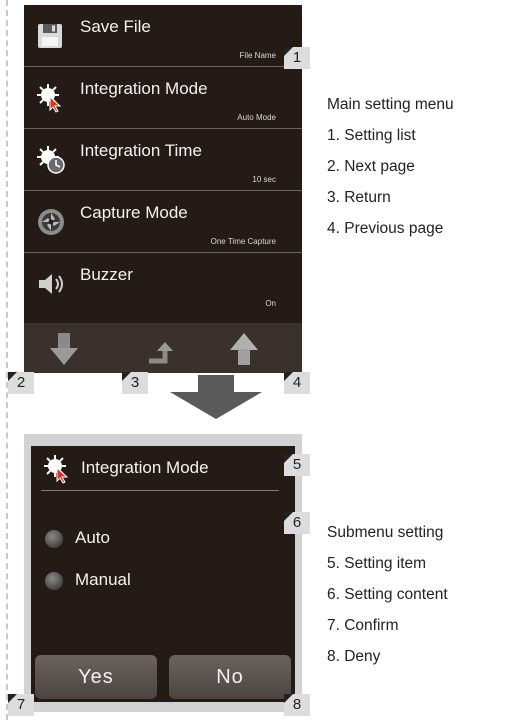  Describe the element at coordinates (51, 222) in the screenshot. I see `capture-mode-icon` at that location.